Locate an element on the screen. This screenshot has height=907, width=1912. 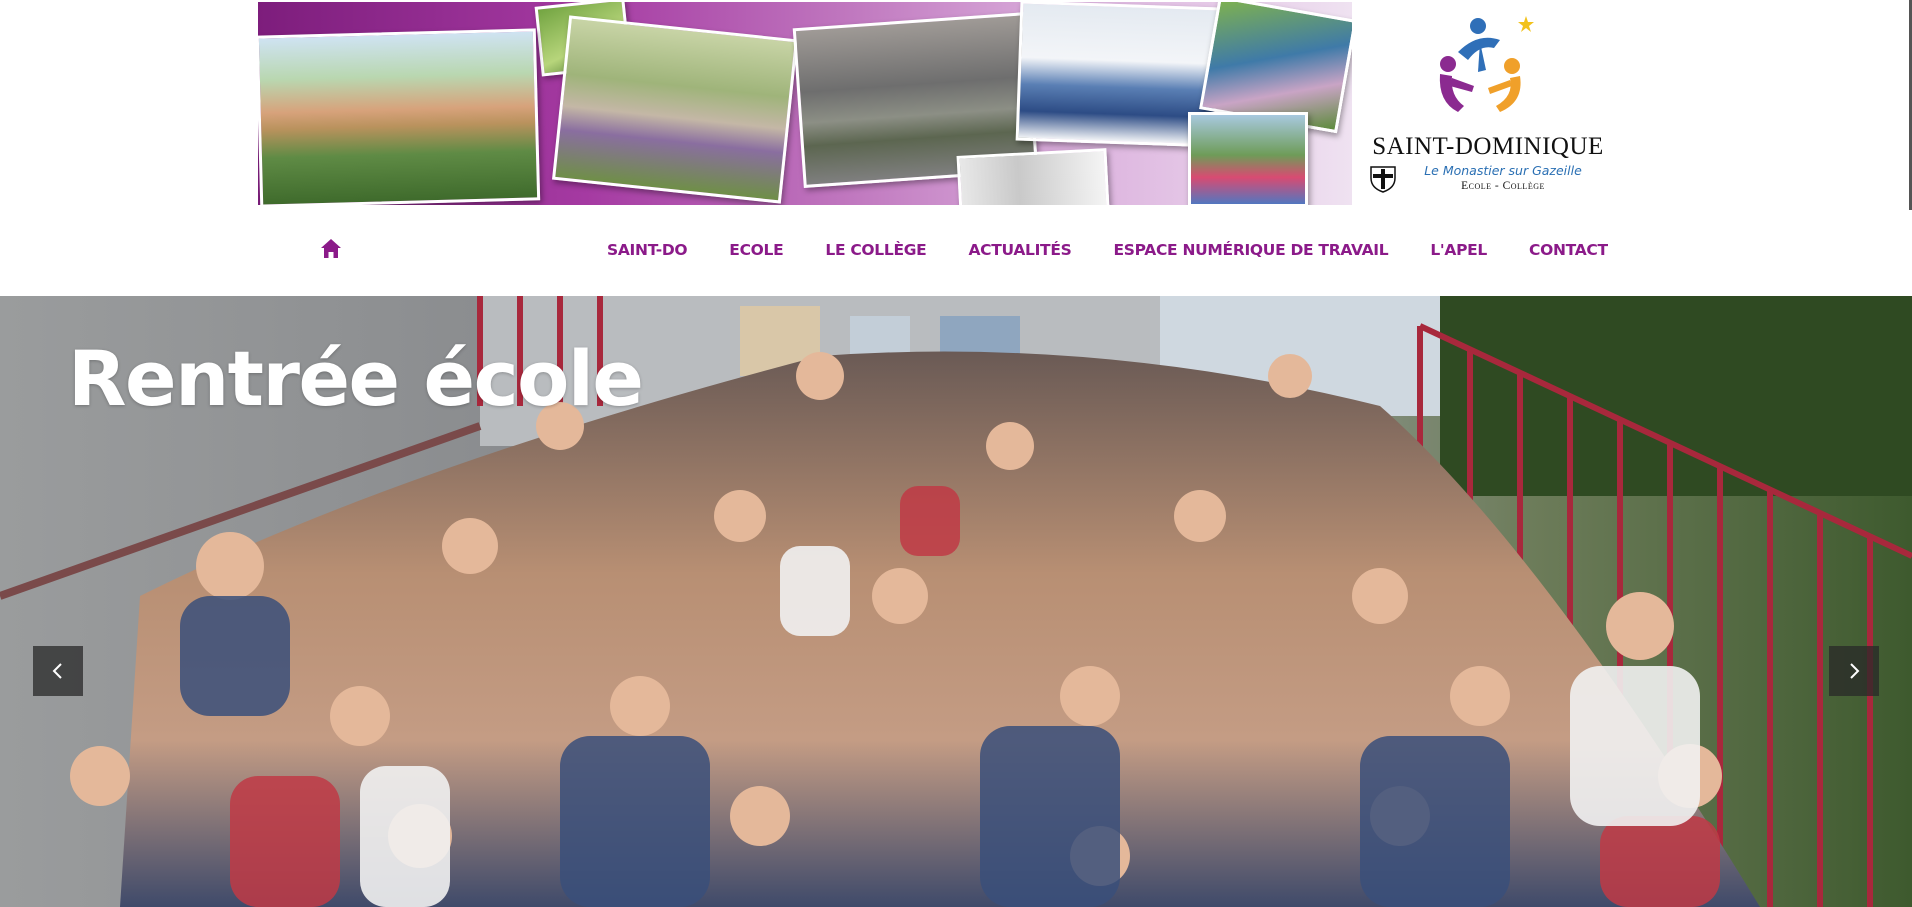
home-icon is located at coordinates (331, 248).